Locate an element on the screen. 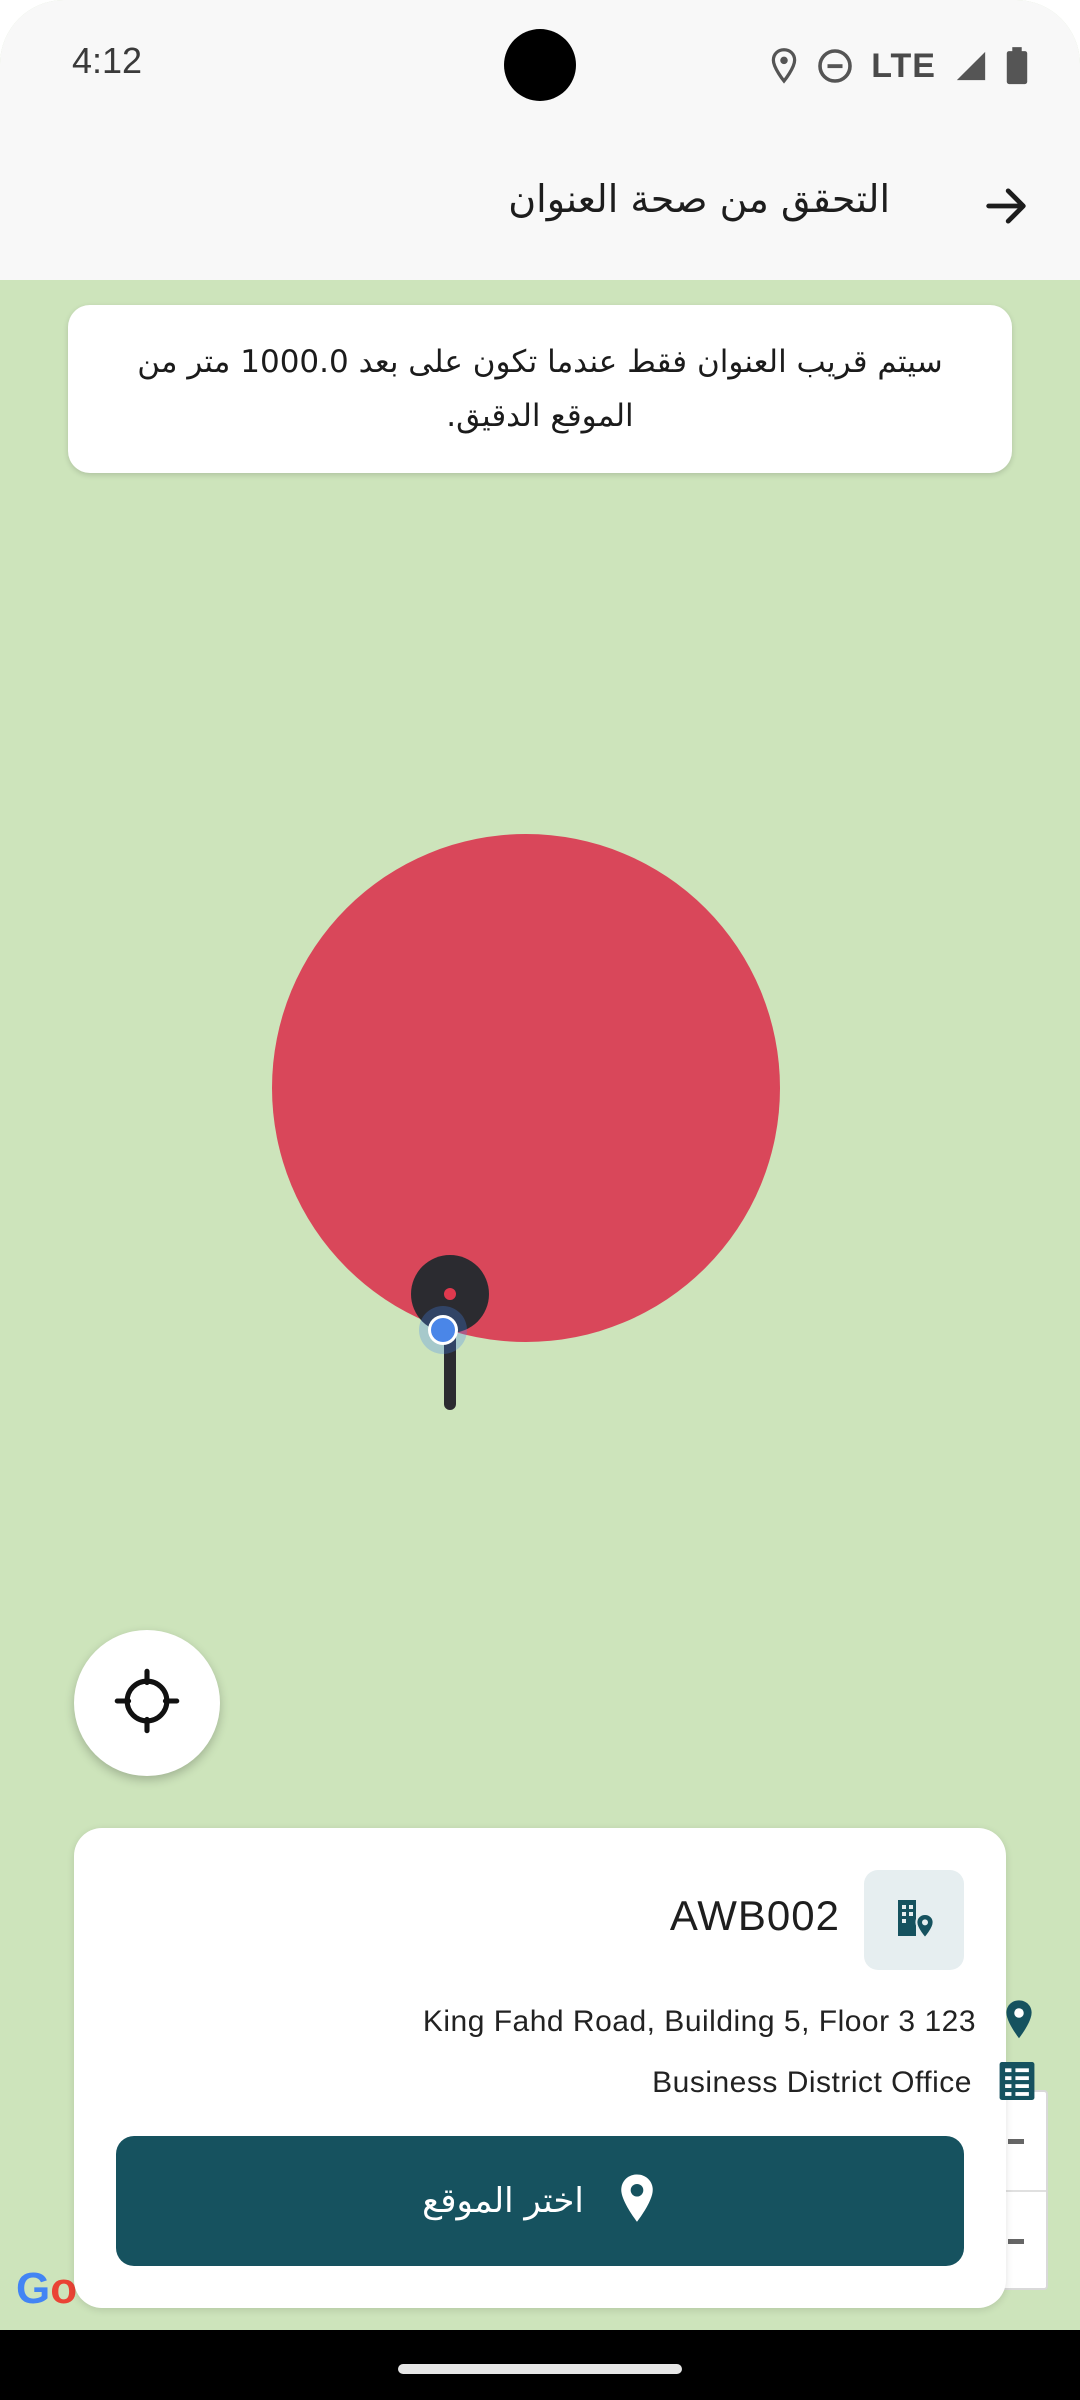 Image resolution: width=1080 pixels, height=2400 pixels. office-row: Business District Office is located at coordinates (844, 2083).